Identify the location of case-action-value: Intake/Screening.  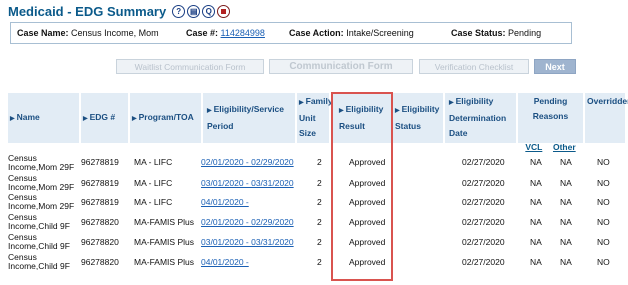
(380, 33).